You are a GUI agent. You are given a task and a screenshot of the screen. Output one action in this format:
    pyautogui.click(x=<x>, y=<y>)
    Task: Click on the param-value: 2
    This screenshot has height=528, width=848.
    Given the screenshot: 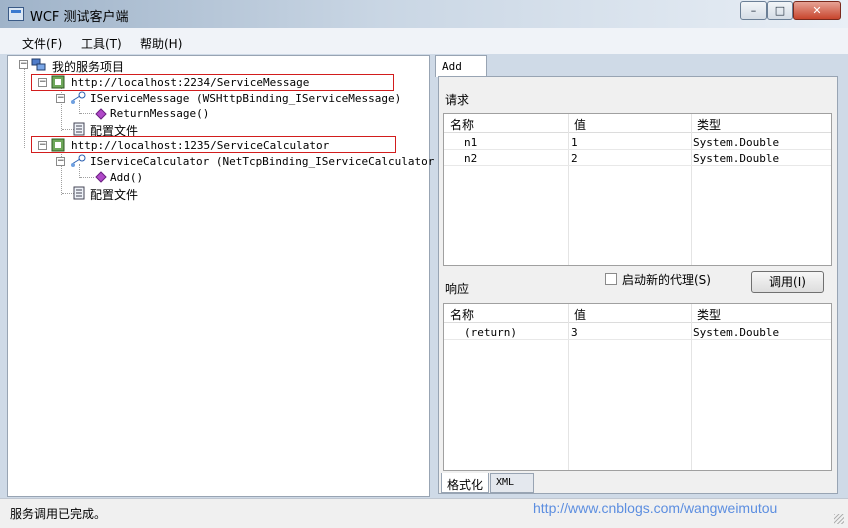 What is the action you would take?
    pyautogui.click(x=574, y=158)
    